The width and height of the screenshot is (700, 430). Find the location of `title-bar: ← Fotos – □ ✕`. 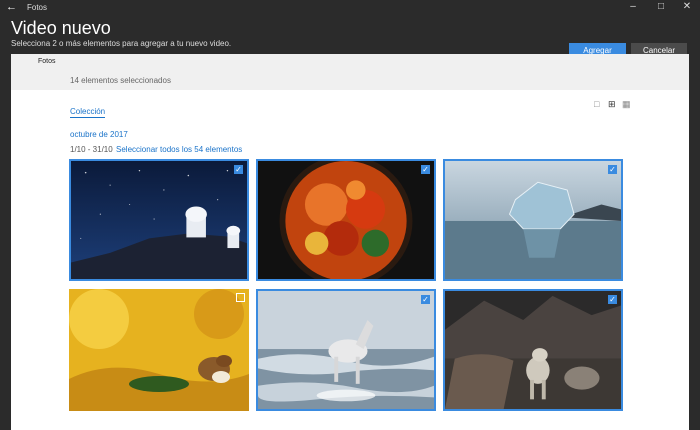

title-bar: ← Fotos – □ ✕ is located at coordinates (350, 8).